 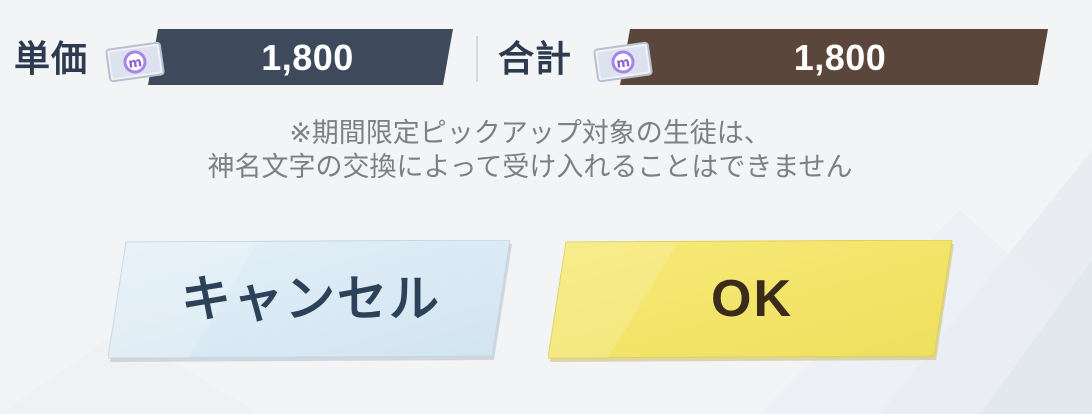 What do you see at coordinates (530, 133) in the screenshot?
I see `notice-line-1: ※期間限定ピックアップ対象の生徒は、` at bounding box center [530, 133].